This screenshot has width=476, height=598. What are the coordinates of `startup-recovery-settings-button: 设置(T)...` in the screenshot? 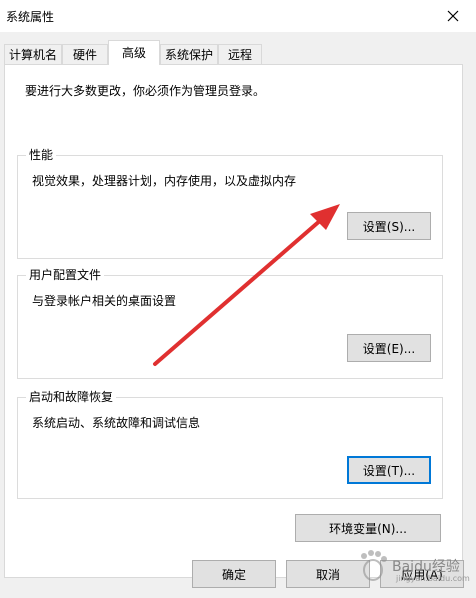 It's located at (389, 470).